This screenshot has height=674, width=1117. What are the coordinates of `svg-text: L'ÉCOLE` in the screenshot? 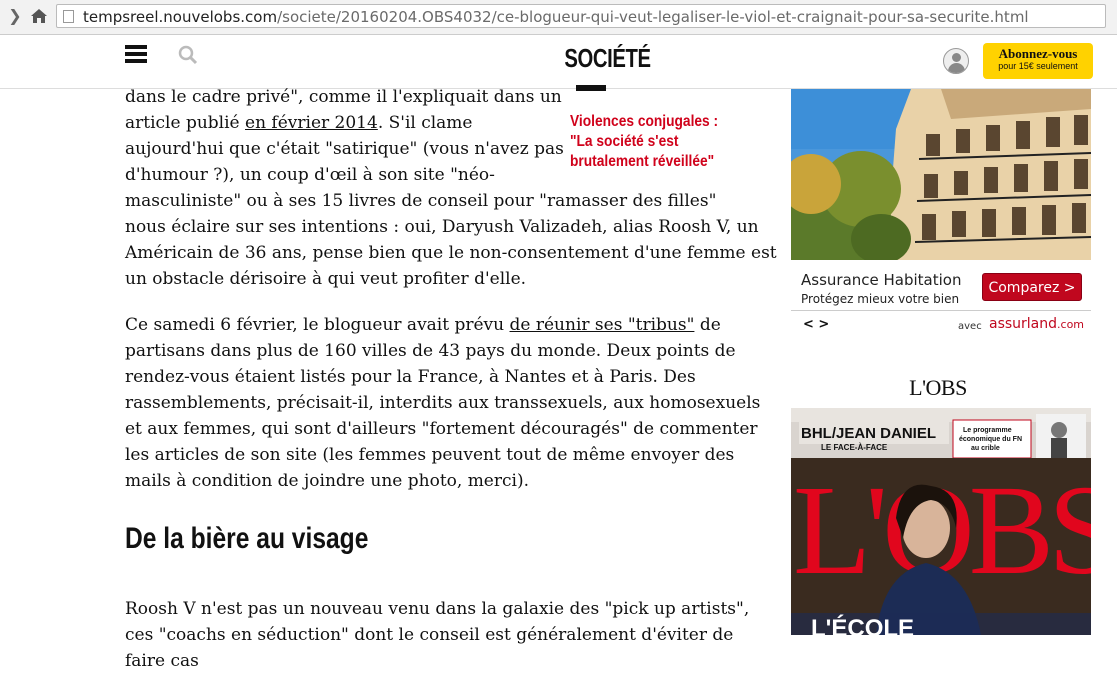 It's located at (862, 624).